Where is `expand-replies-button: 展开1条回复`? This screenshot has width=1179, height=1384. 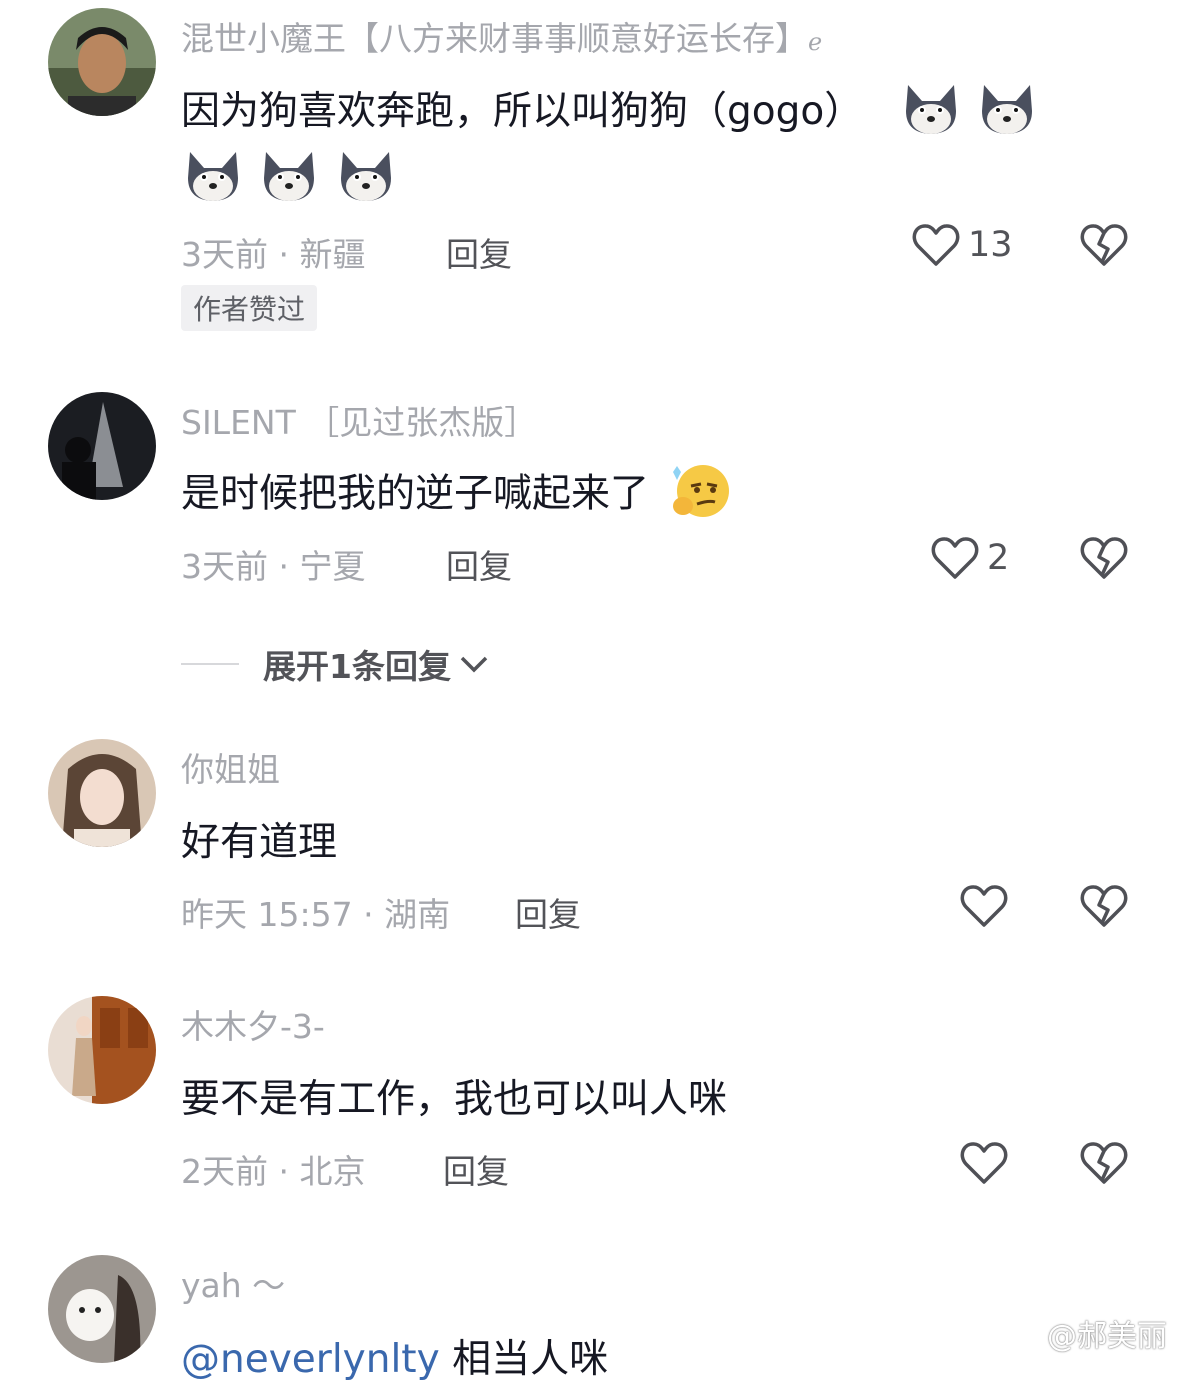
expand-replies-button: 展开1条回复 is located at coordinates (335, 664).